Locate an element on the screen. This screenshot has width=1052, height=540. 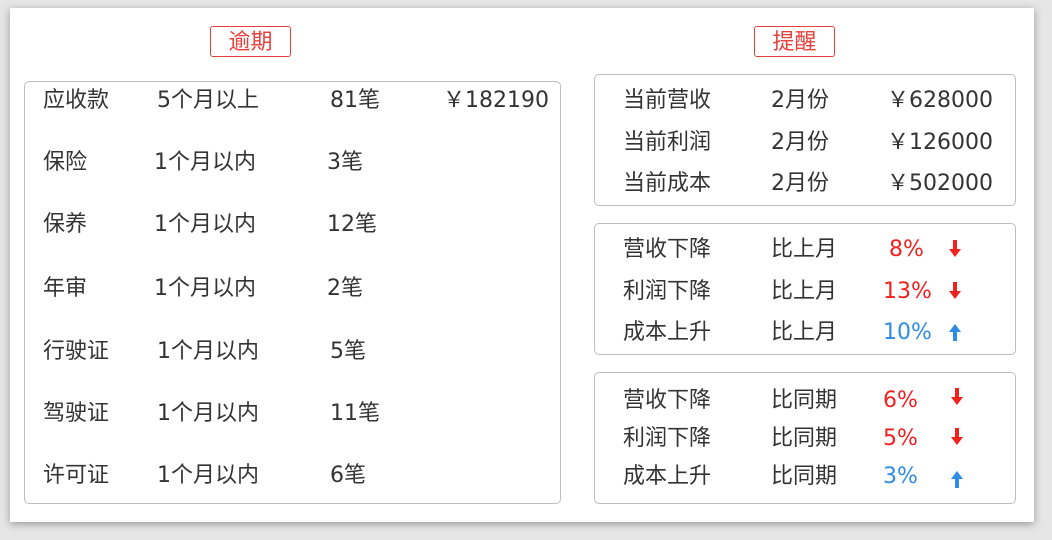
mom-label: 营收下降 is located at coordinates (667, 249).